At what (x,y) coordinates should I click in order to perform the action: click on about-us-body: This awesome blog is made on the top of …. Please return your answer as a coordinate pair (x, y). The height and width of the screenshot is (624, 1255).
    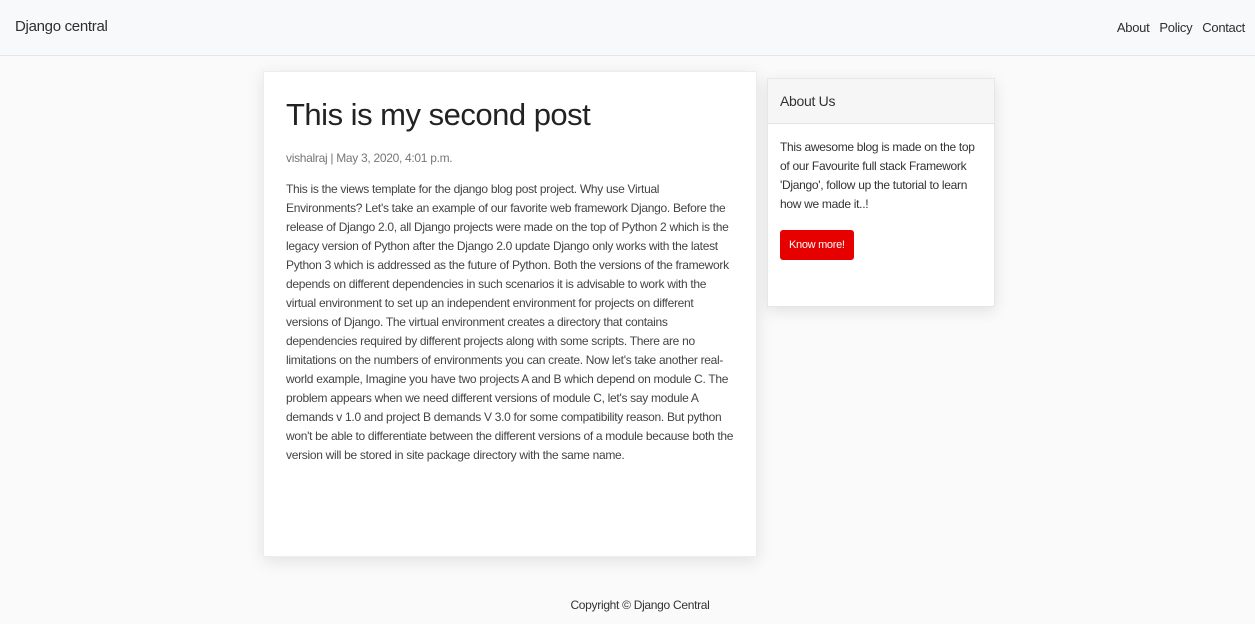
    Looking at the image, I should click on (881, 198).